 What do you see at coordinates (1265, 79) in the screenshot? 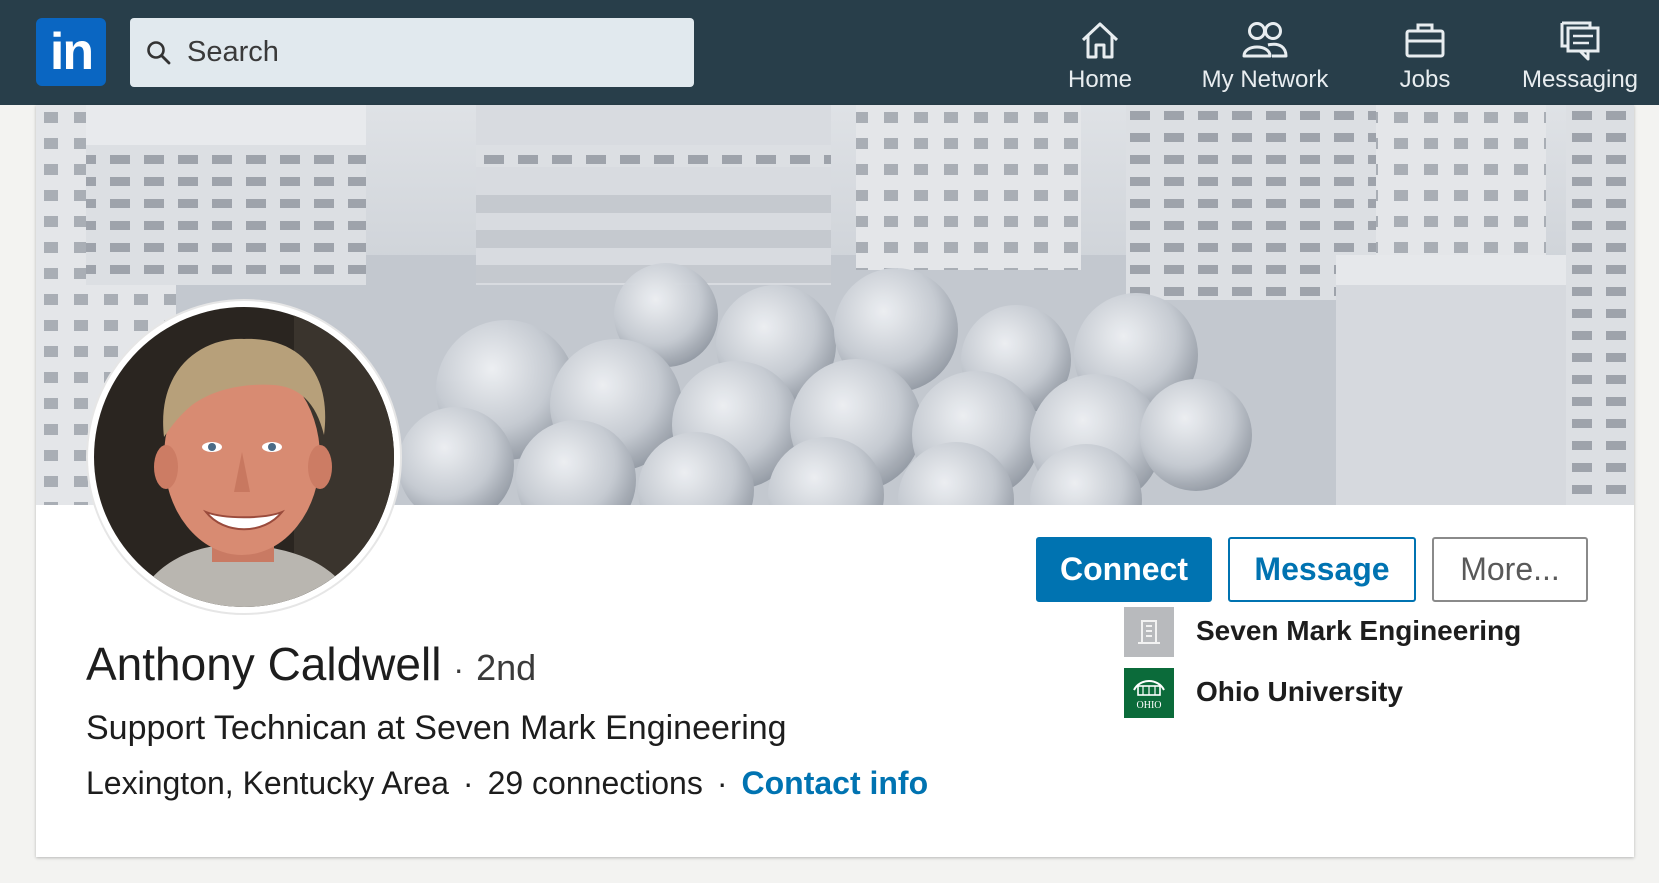
I see `nav-my-network-label: My Network` at bounding box center [1265, 79].